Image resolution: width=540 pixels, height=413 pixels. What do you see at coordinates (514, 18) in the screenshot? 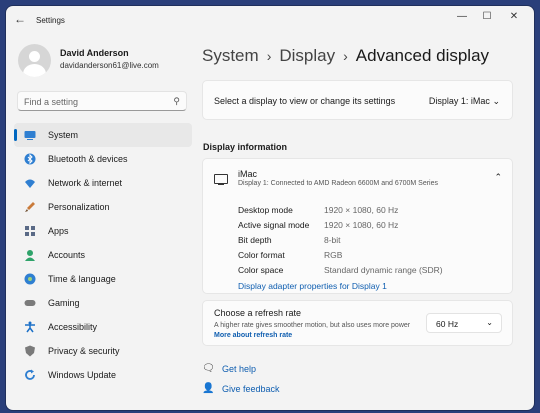
I see `close-icon: ✕` at bounding box center [514, 18].